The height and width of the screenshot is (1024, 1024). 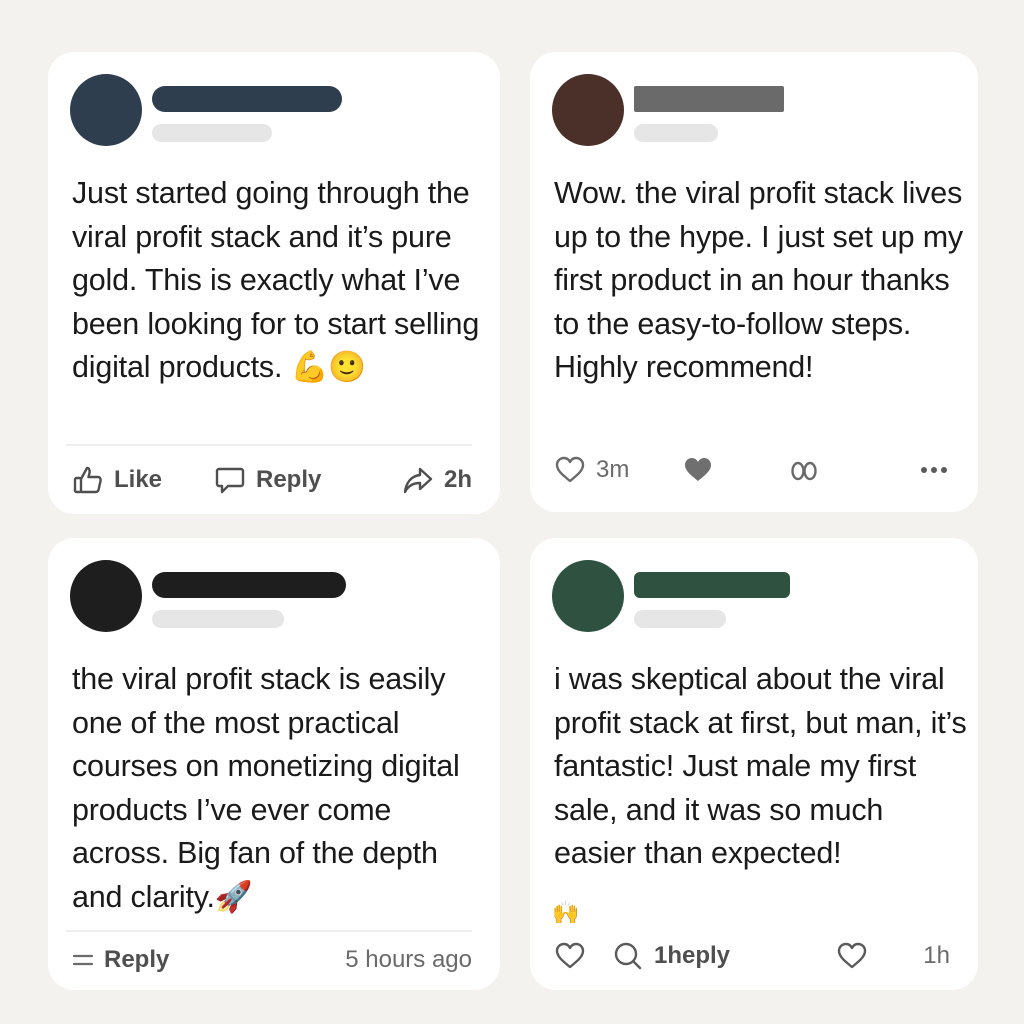 I want to click on action-bar: 1heply 1h, so click(x=752, y=956).